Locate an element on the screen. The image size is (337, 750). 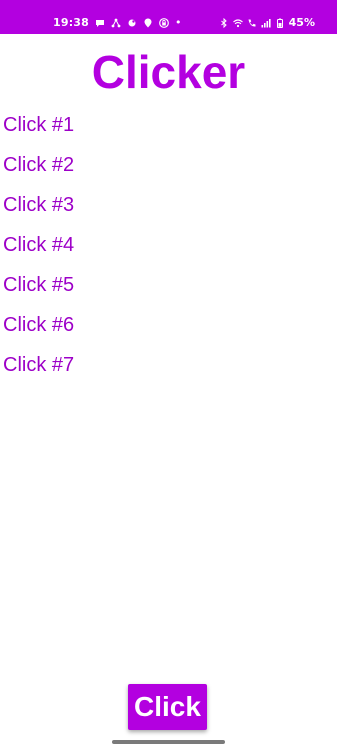
location-pin-icon is located at coordinates (148, 23).